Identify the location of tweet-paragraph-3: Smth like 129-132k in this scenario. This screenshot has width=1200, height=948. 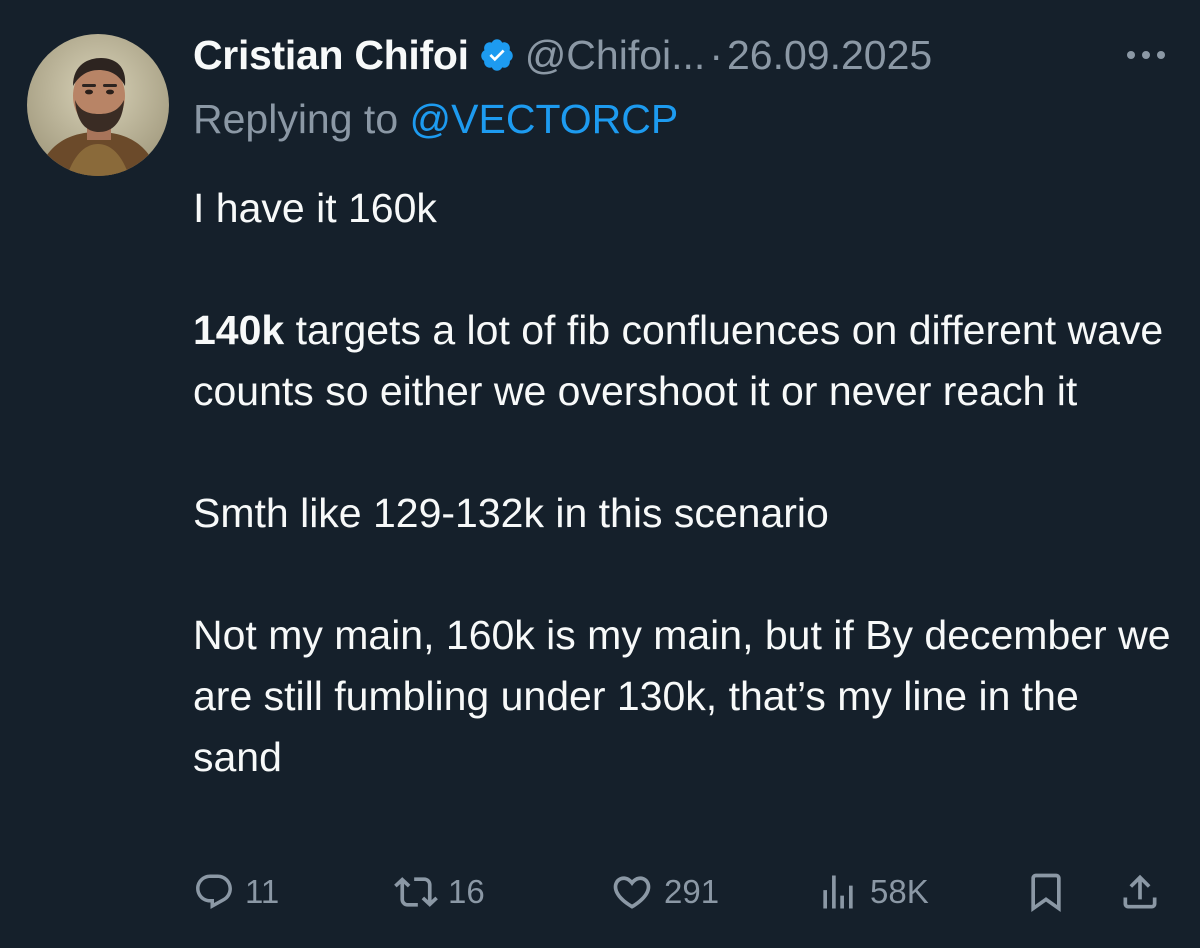
(511, 513).